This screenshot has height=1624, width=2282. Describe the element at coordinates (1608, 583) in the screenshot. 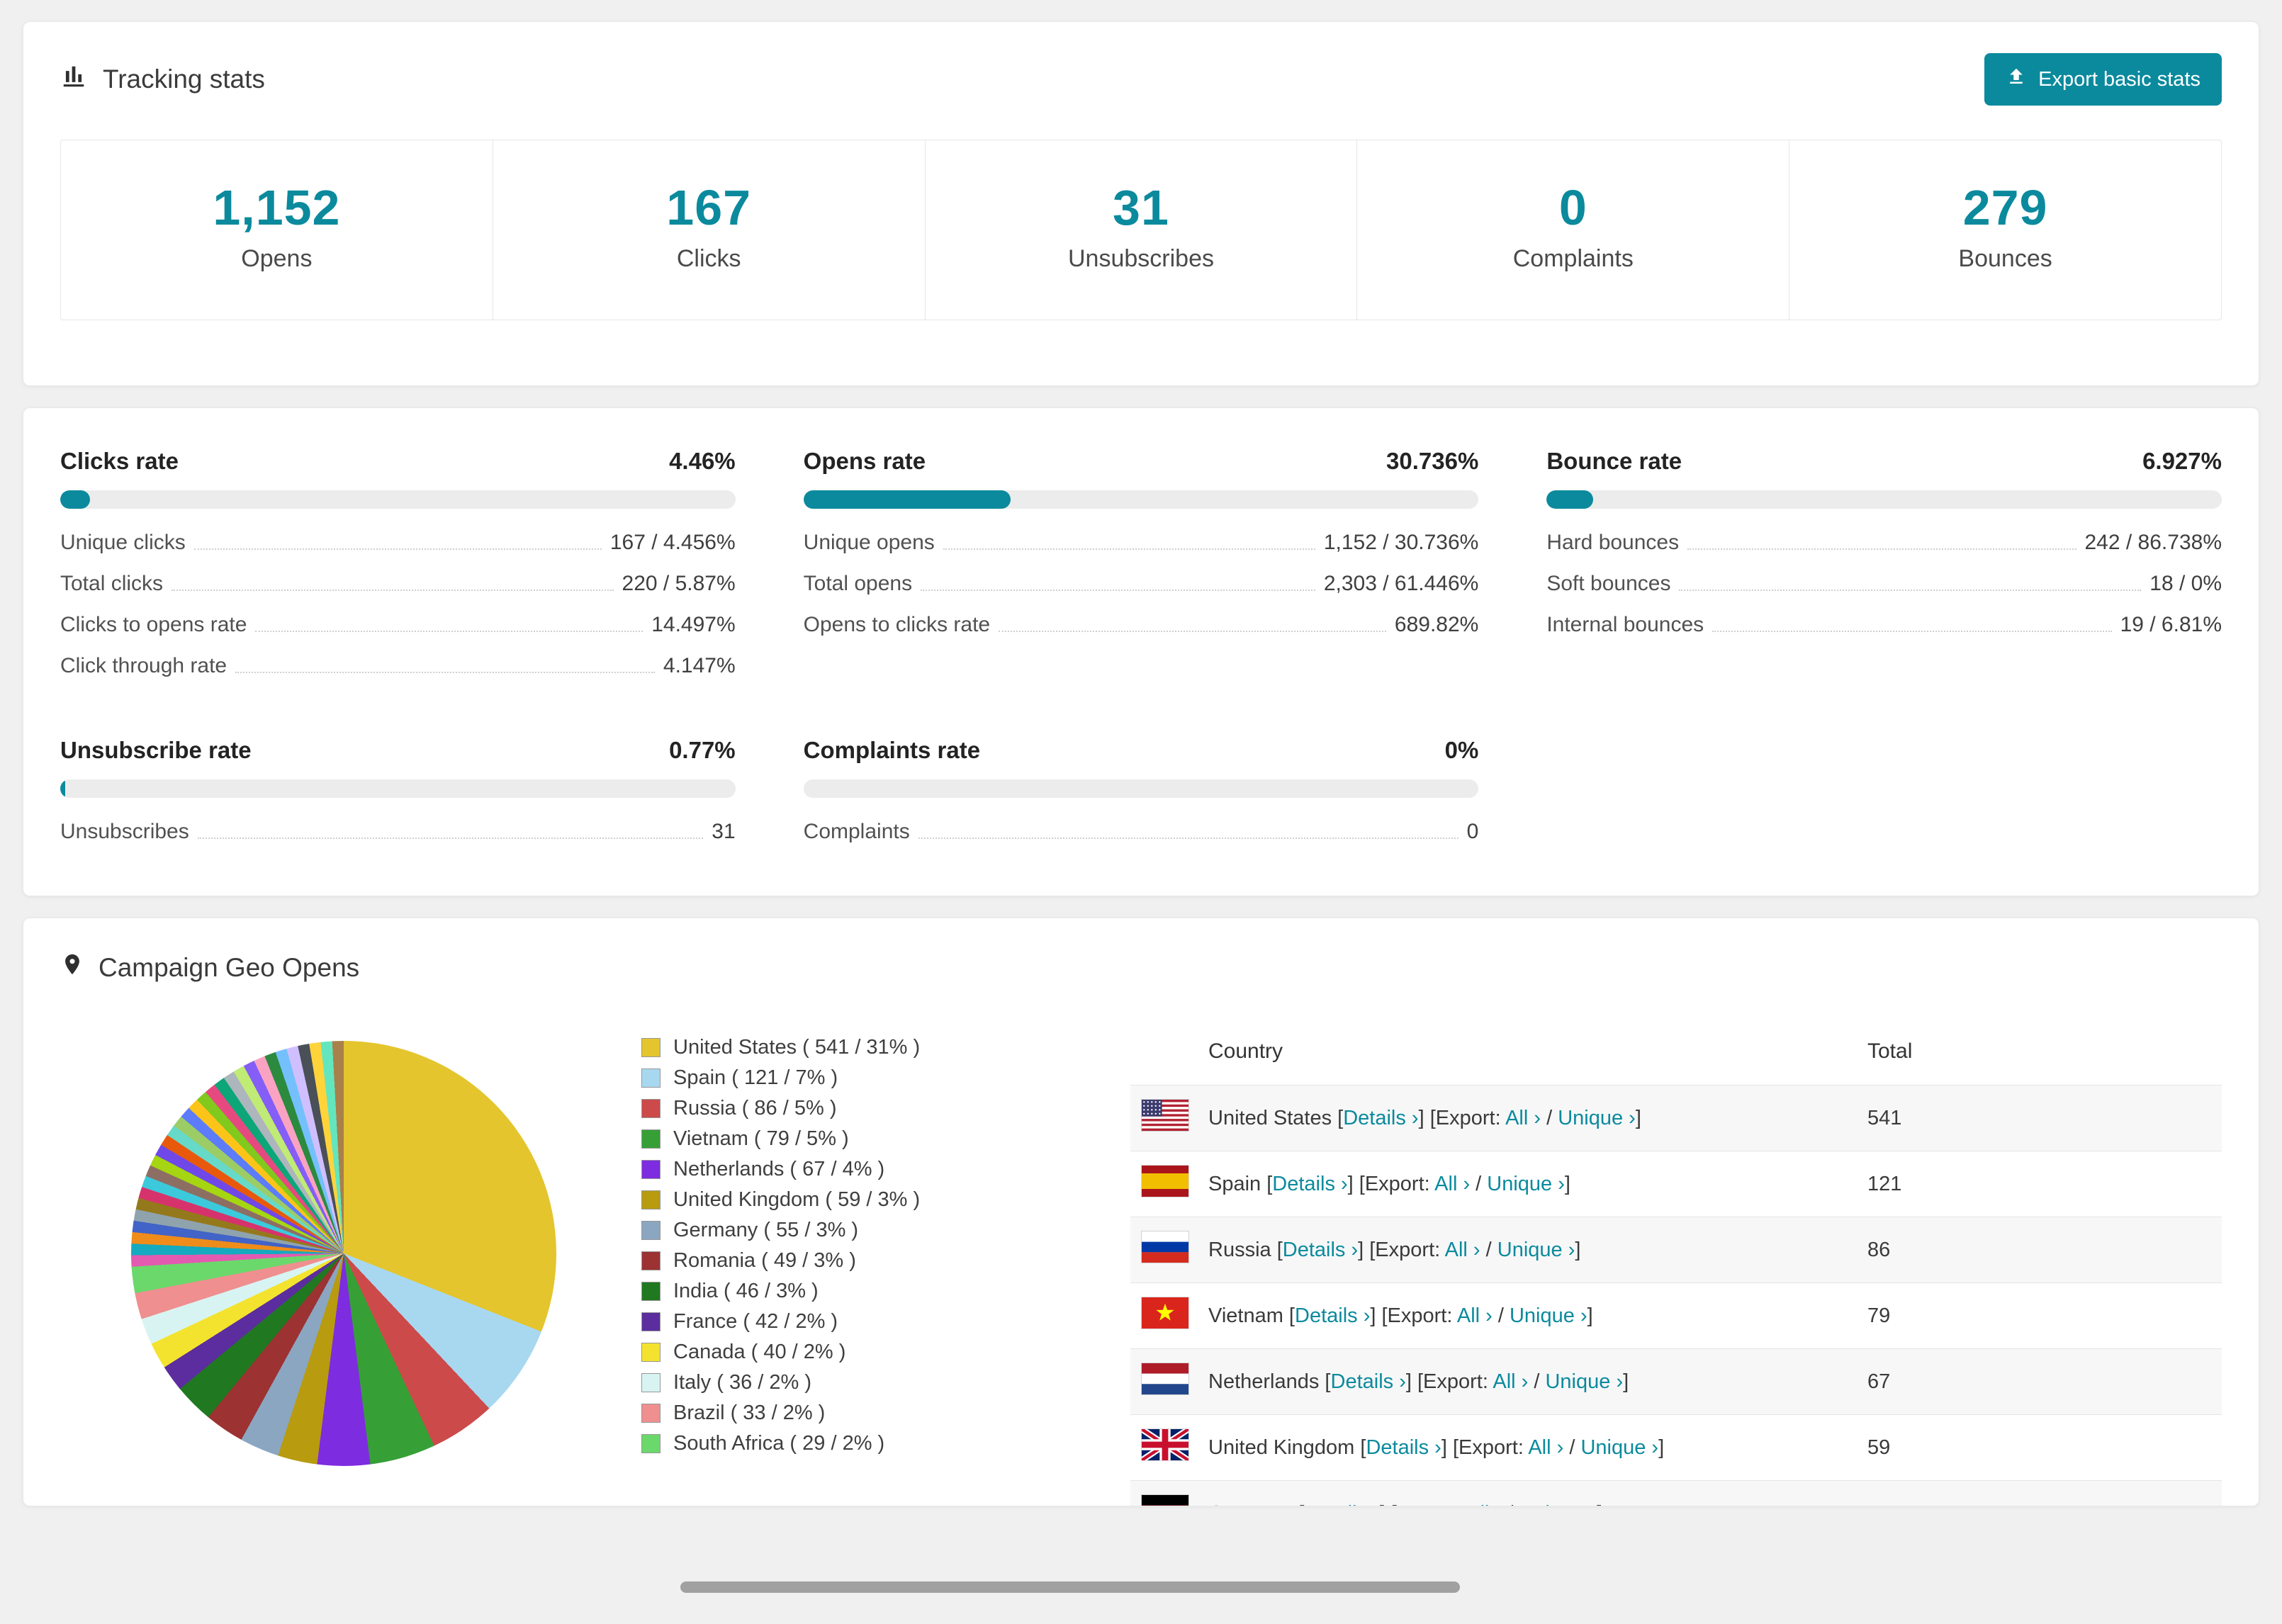

I see `rate-stat-label: Soft bounces` at that location.